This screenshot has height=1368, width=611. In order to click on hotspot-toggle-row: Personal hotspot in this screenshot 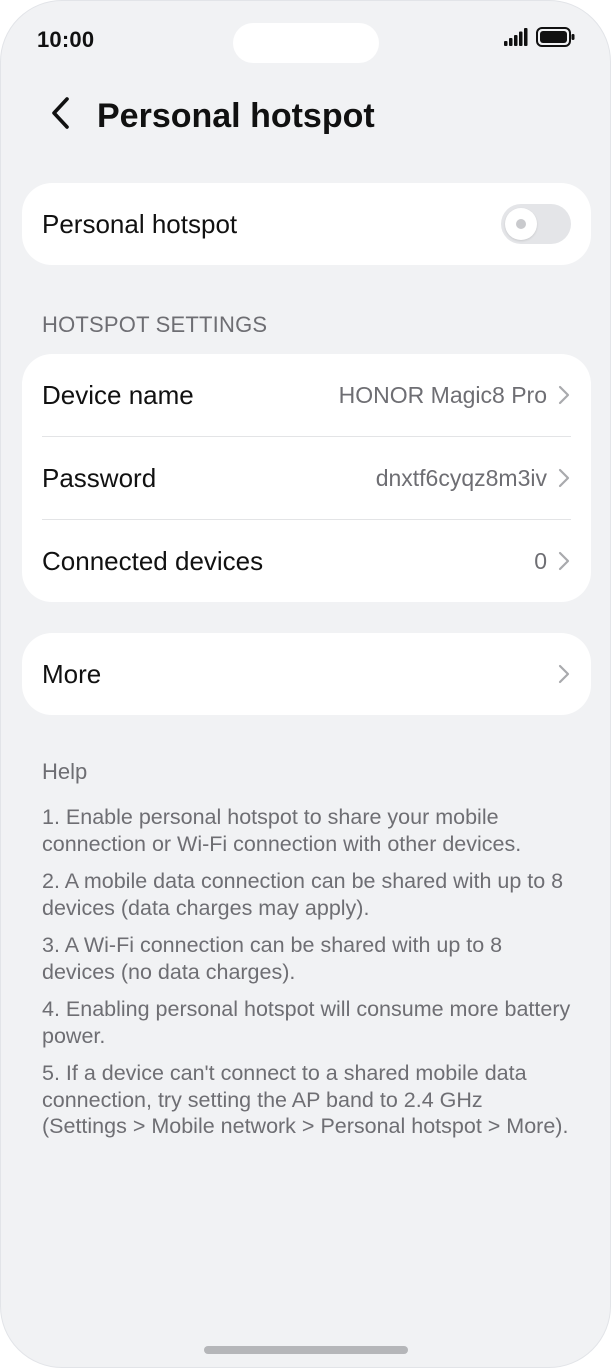, I will do `click(306, 224)`.